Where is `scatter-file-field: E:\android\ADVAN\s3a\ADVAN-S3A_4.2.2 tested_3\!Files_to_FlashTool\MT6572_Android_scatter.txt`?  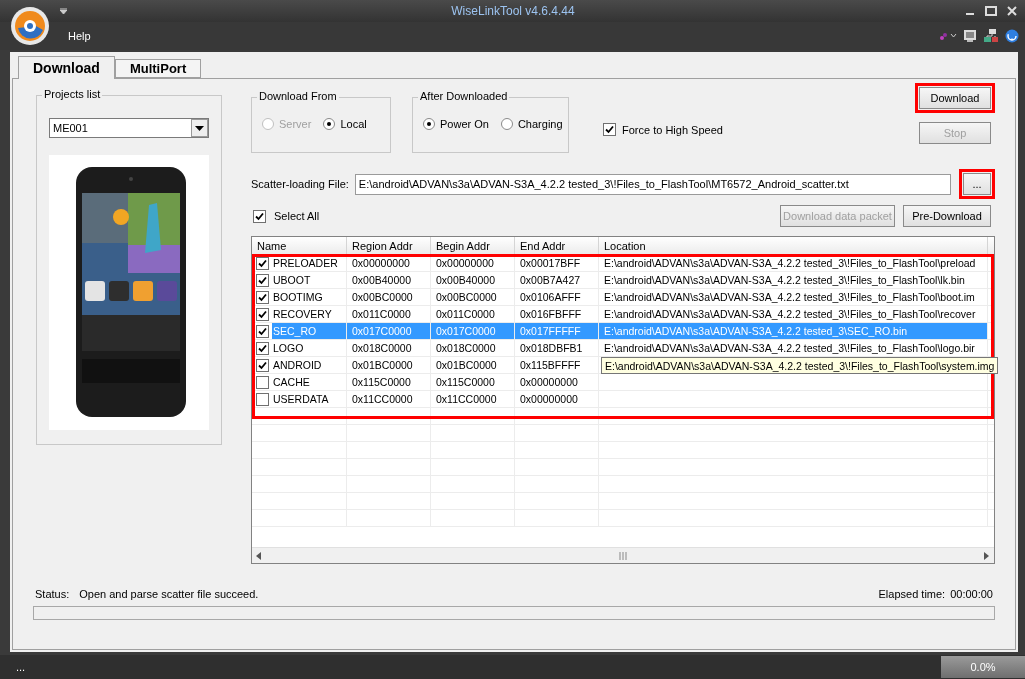 scatter-file-field: E:\android\ADVAN\s3a\ADVAN-S3A_4.2.2 tested_3\!Files_to_FlashTool\MT6572_Android_scatter.txt is located at coordinates (652, 184).